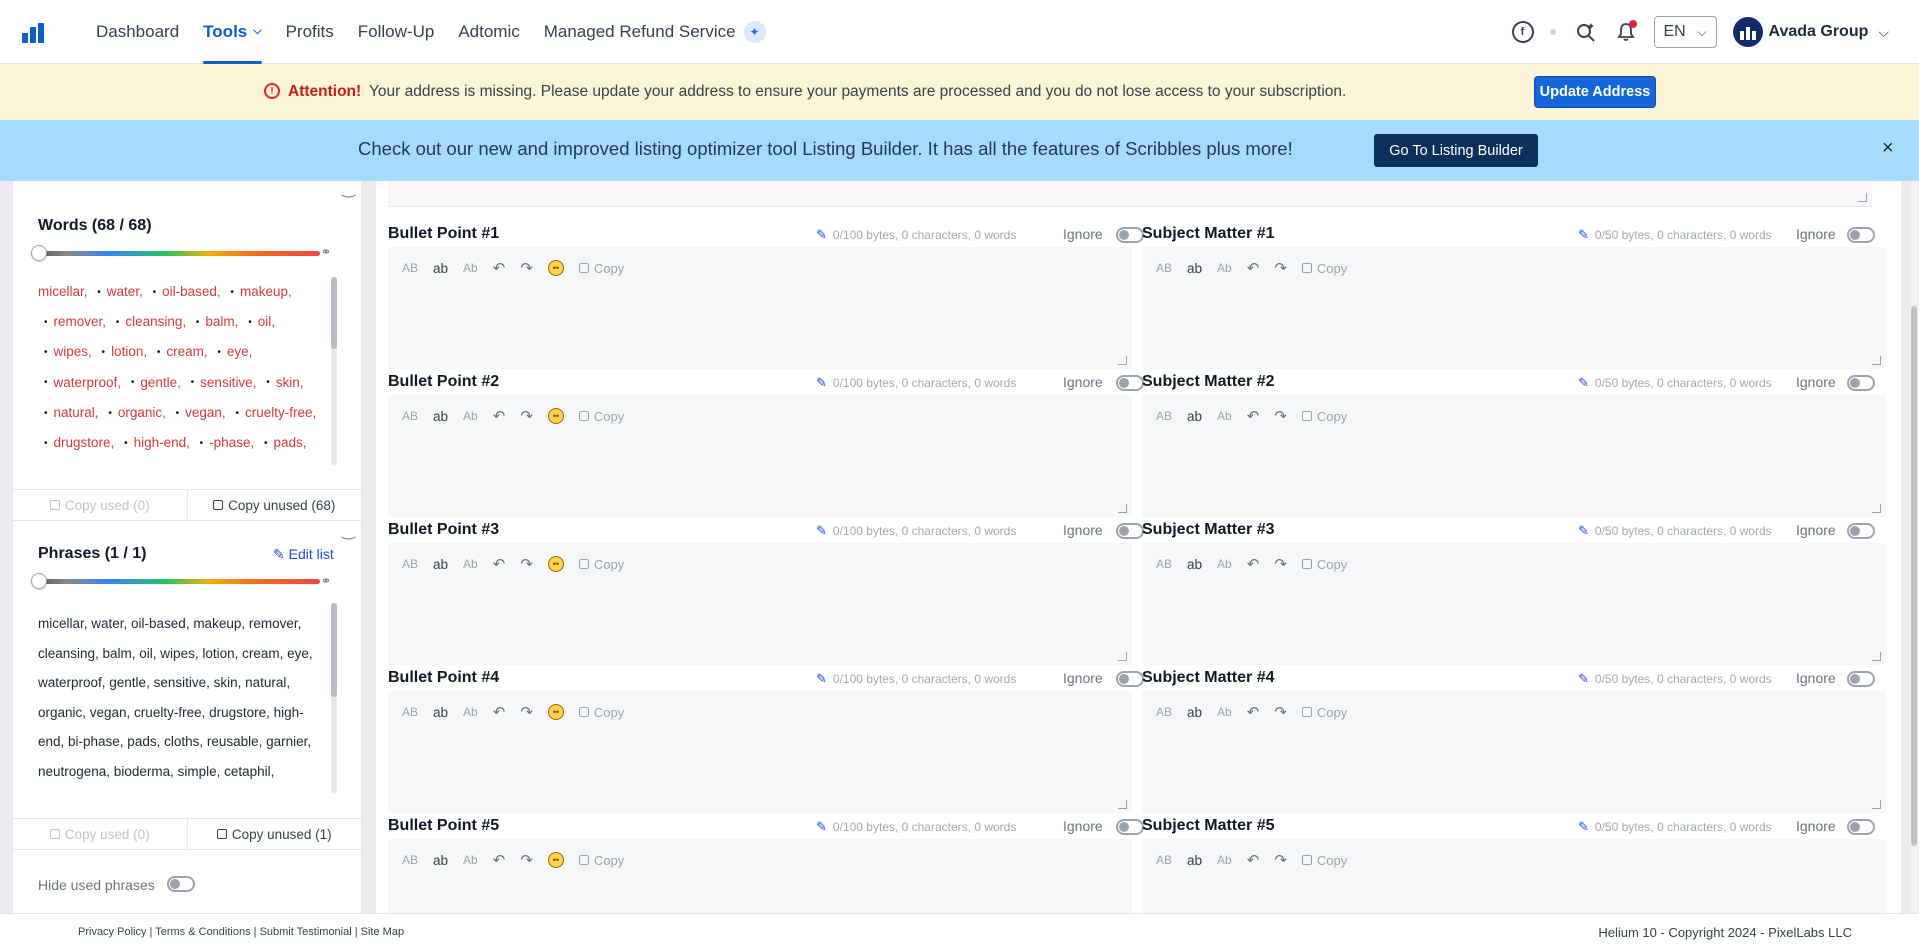 This screenshot has width=1919, height=950. Describe the element at coordinates (1747, 32) in the screenshot. I see `avatar` at that location.